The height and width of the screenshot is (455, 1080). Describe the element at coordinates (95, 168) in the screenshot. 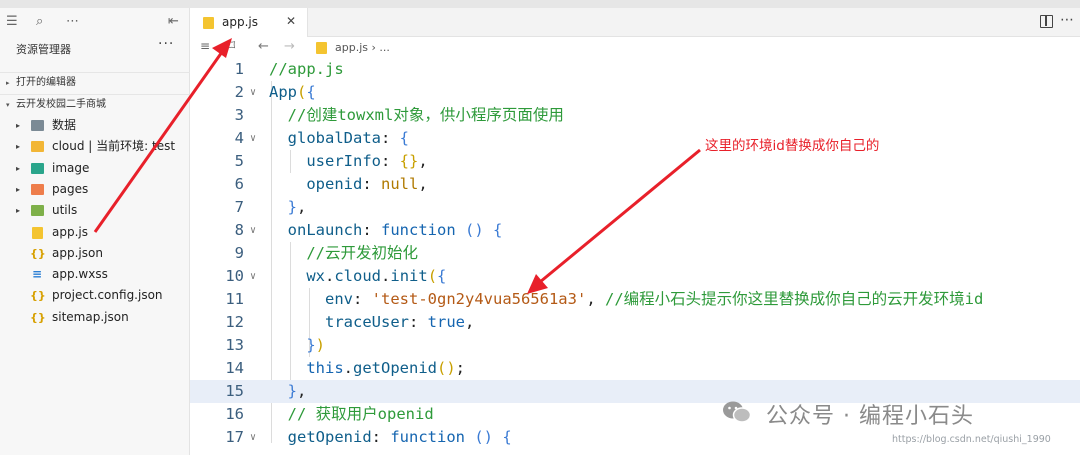

I see `tree-item-image: ▸ image` at that location.